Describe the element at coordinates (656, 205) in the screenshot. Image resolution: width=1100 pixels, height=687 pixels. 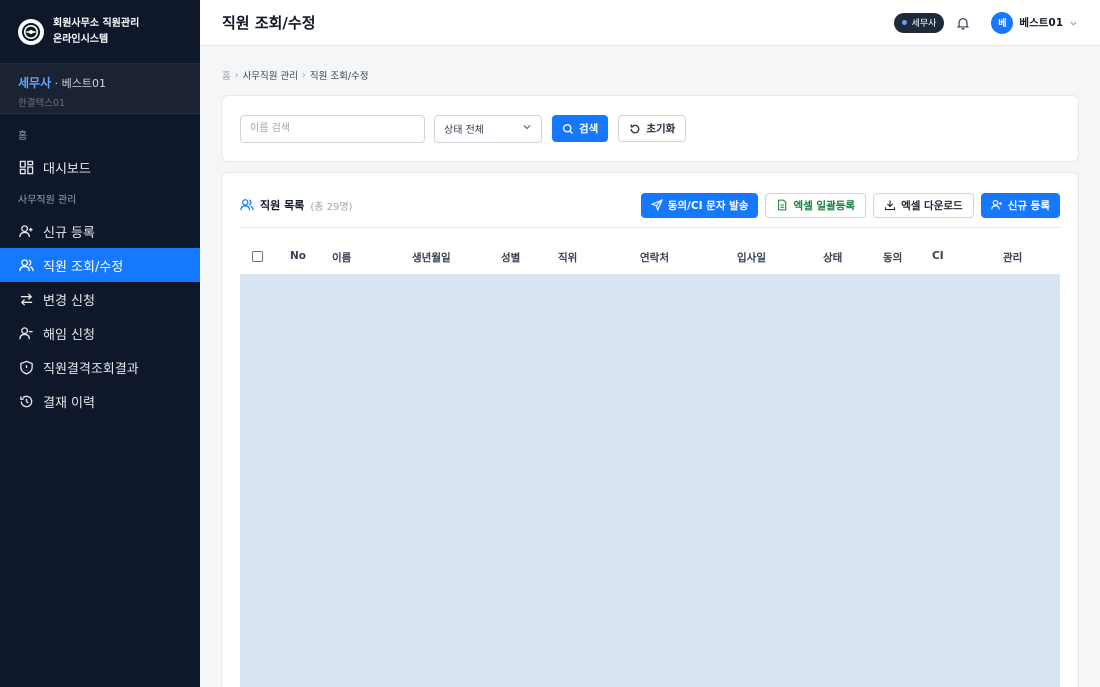
I see `send-icon` at that location.